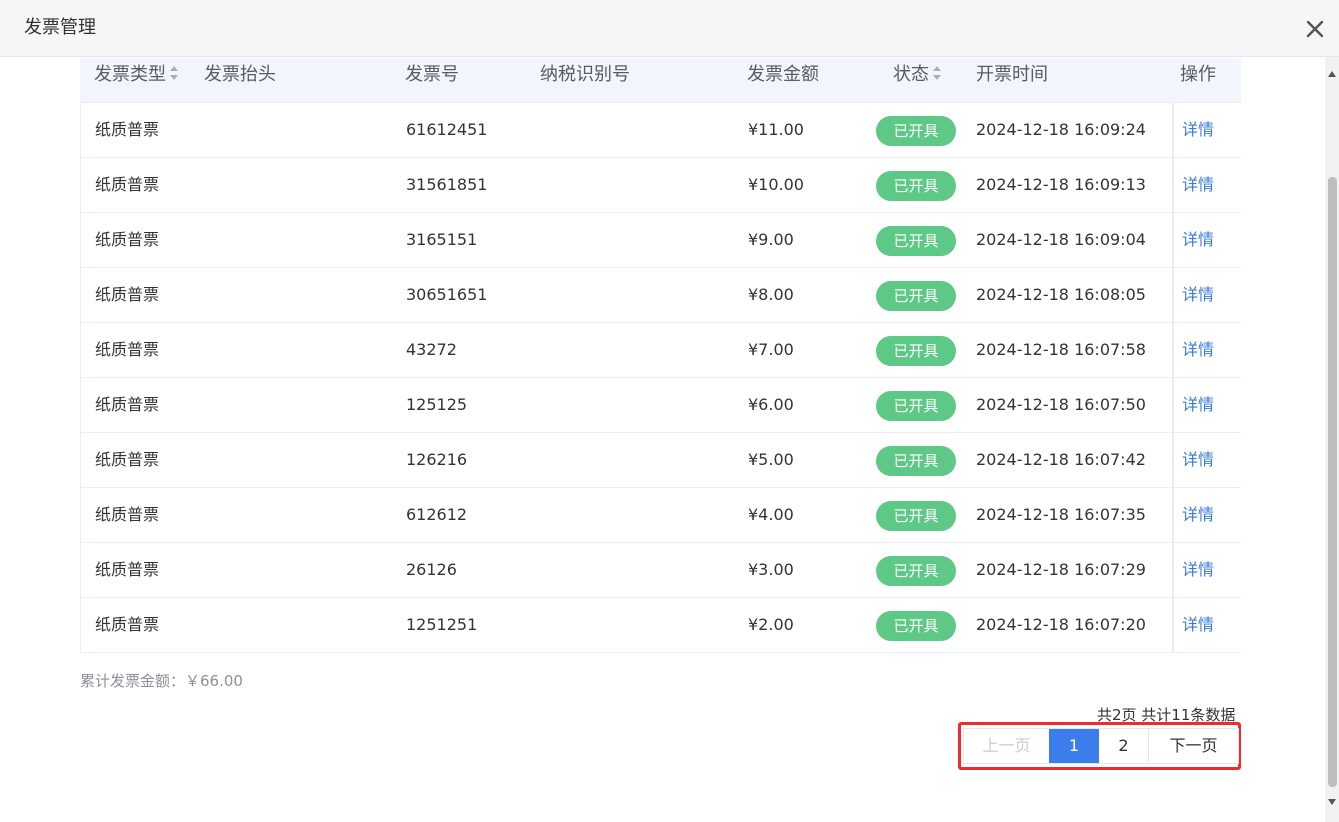  Describe the element at coordinates (1124, 746) in the screenshot. I see `page-button-2: 2` at that location.